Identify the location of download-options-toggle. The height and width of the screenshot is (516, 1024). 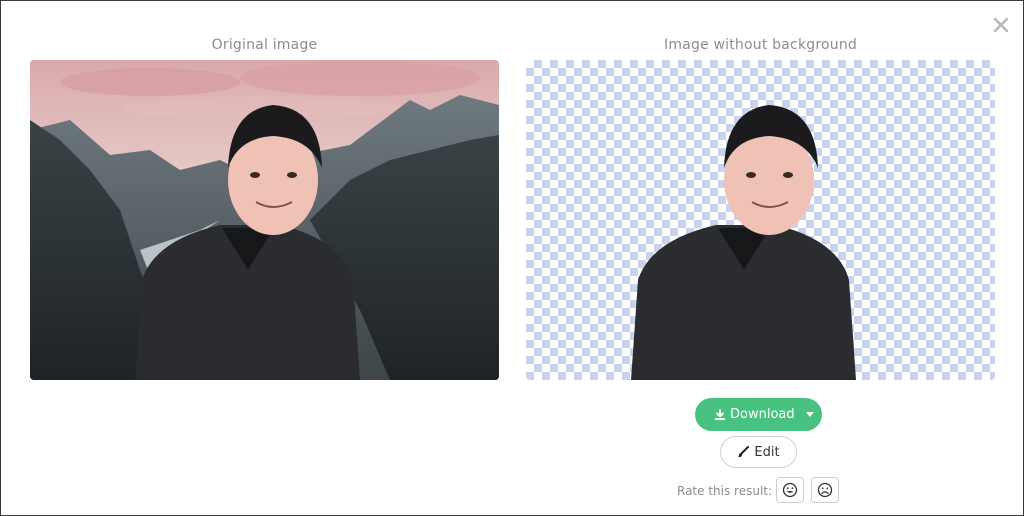
(809, 414).